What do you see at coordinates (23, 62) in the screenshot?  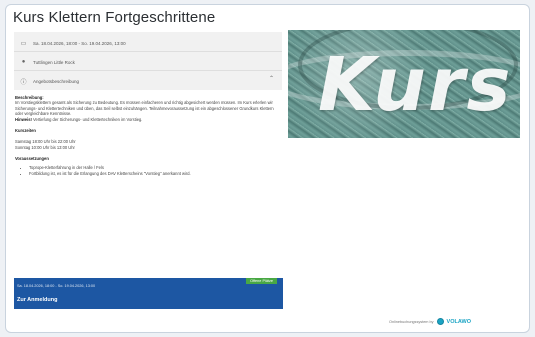 I see `location-pin-icon: ●` at bounding box center [23, 62].